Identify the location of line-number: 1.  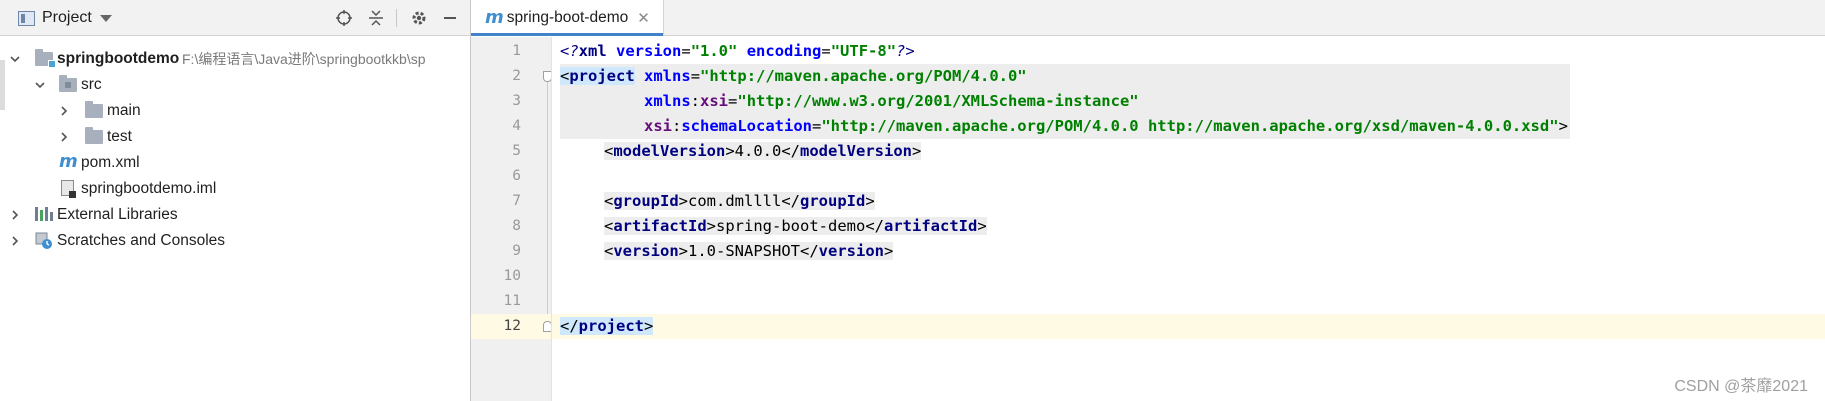
(516, 51).